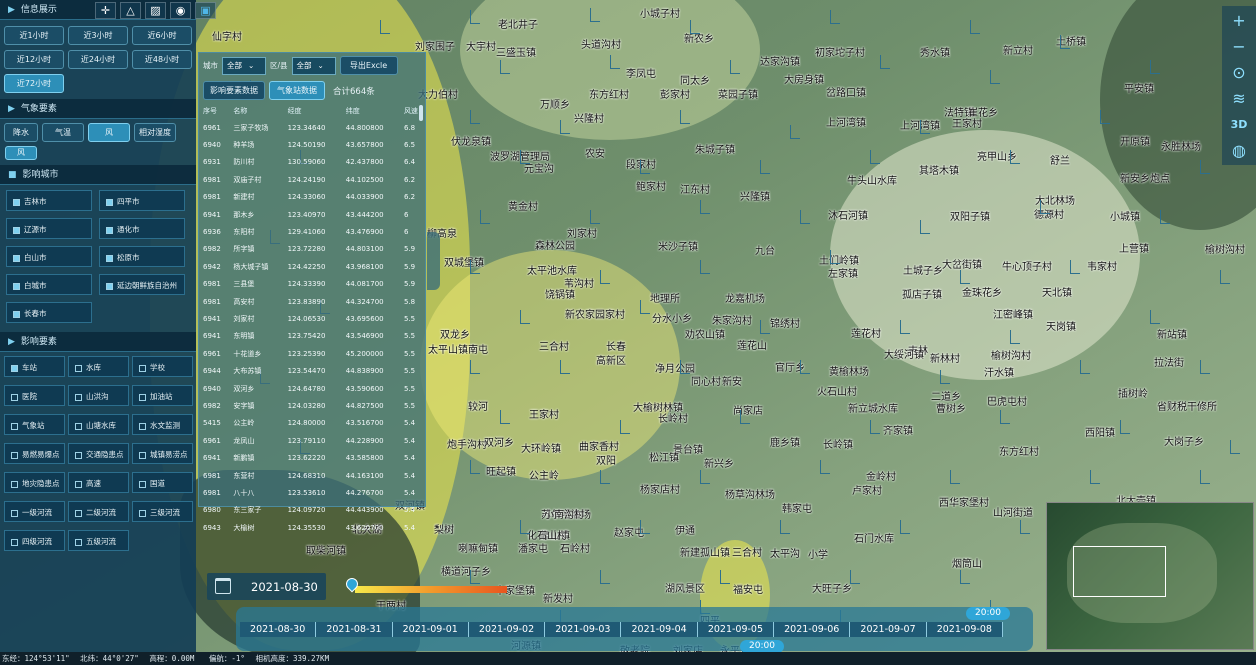 This screenshot has width=1256, height=665. What do you see at coordinates (49, 256) in the screenshot?
I see `city-checkbox: 白山市` at bounding box center [49, 256].